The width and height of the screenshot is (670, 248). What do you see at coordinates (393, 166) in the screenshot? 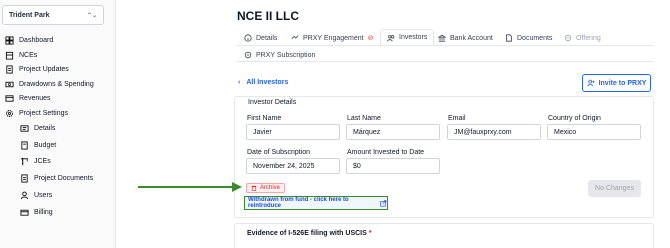
I see `amount-invested-field: $0` at bounding box center [393, 166].